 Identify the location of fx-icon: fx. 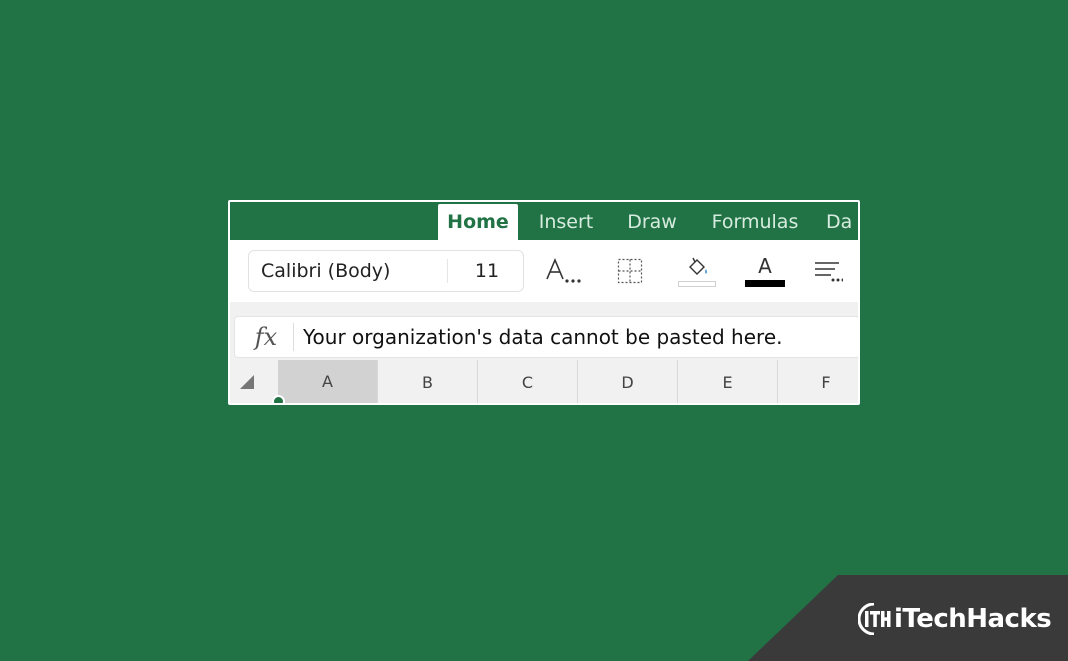
(266, 337).